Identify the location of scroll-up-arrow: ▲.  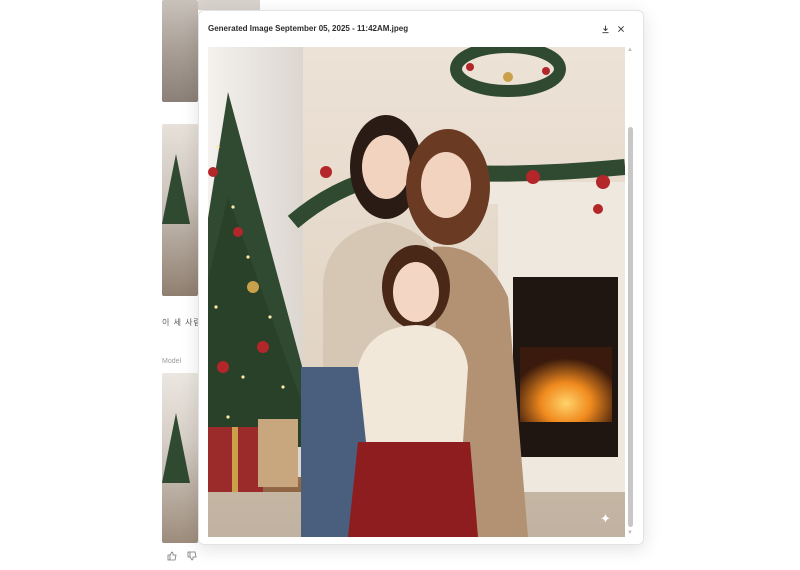
(630, 50).